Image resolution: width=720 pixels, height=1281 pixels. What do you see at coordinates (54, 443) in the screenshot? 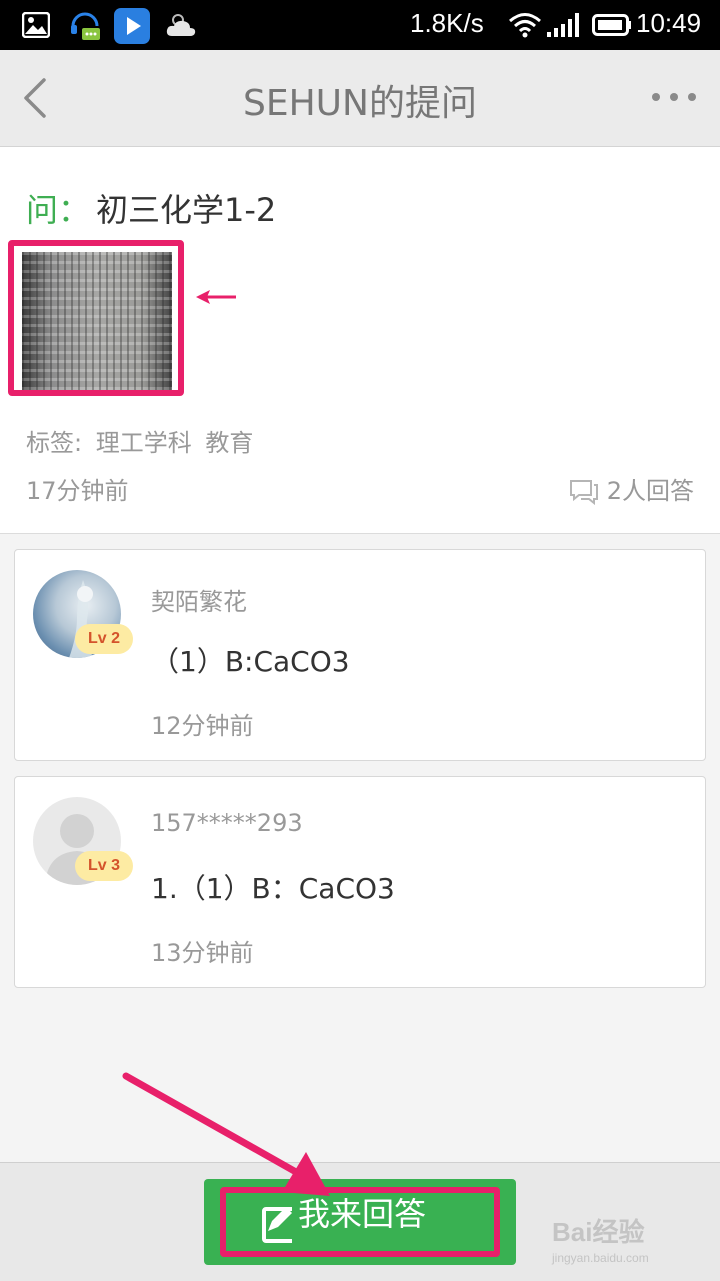
I see `tags-label: 标签:` at bounding box center [54, 443].